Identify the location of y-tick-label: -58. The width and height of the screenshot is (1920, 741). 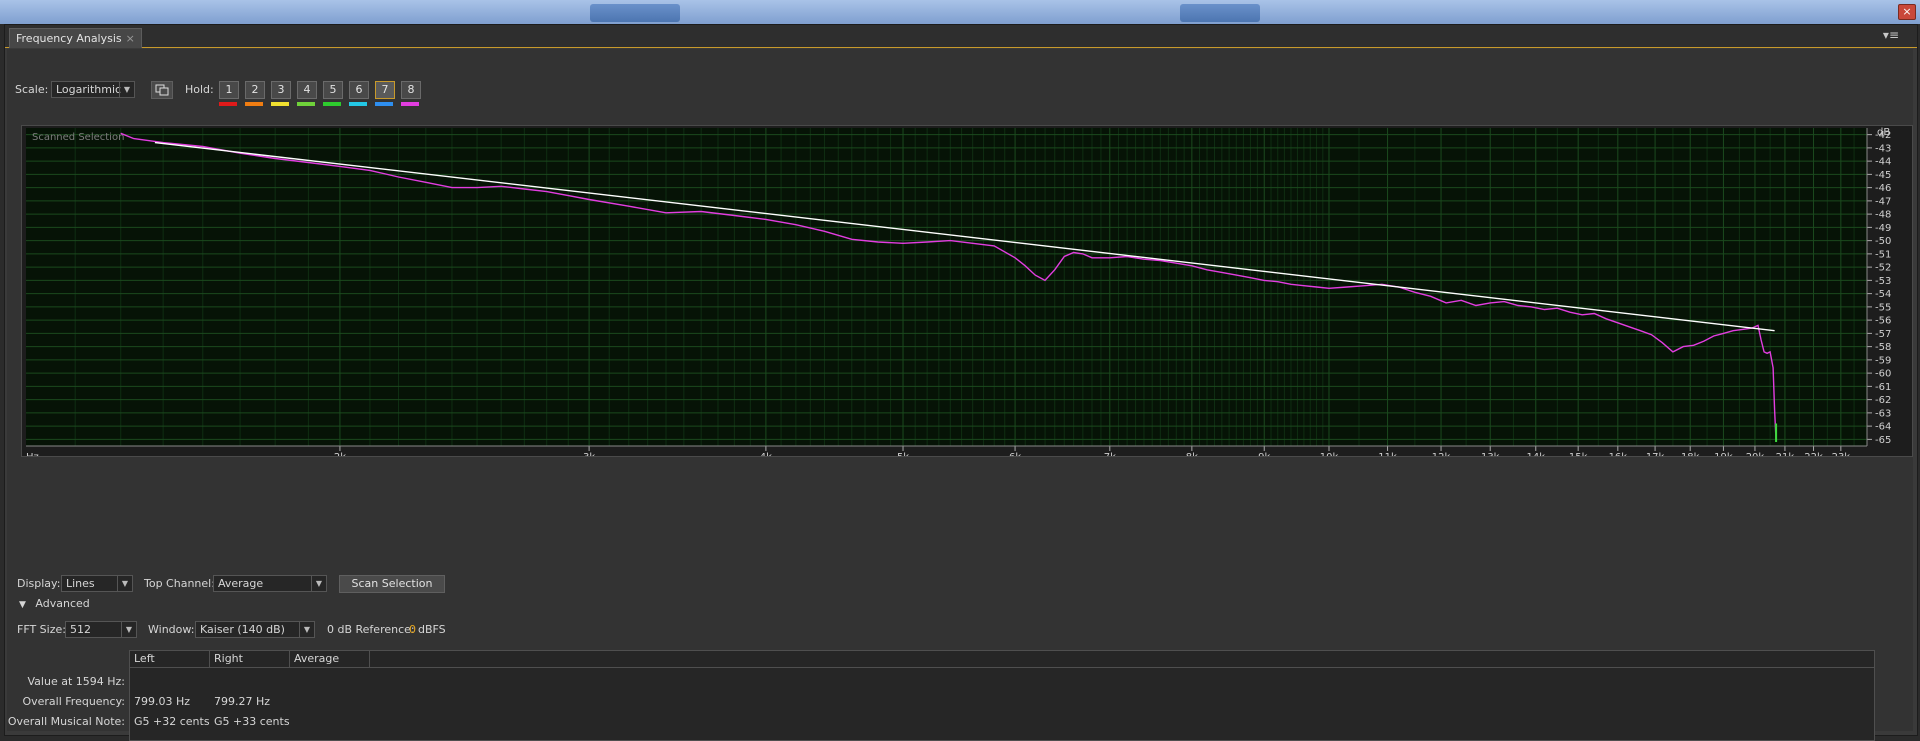
(1883, 347).